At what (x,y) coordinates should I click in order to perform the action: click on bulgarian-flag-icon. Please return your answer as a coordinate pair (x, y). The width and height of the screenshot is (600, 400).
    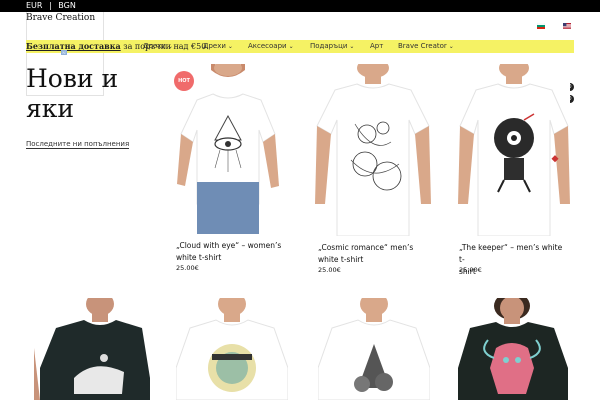
    Looking at the image, I should click on (541, 26).